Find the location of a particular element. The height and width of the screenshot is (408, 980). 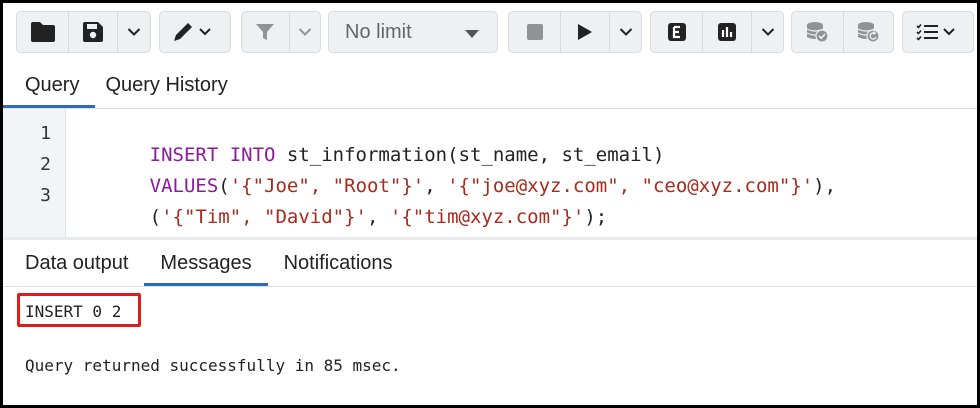

transaction-button-group is located at coordinates (842, 32).